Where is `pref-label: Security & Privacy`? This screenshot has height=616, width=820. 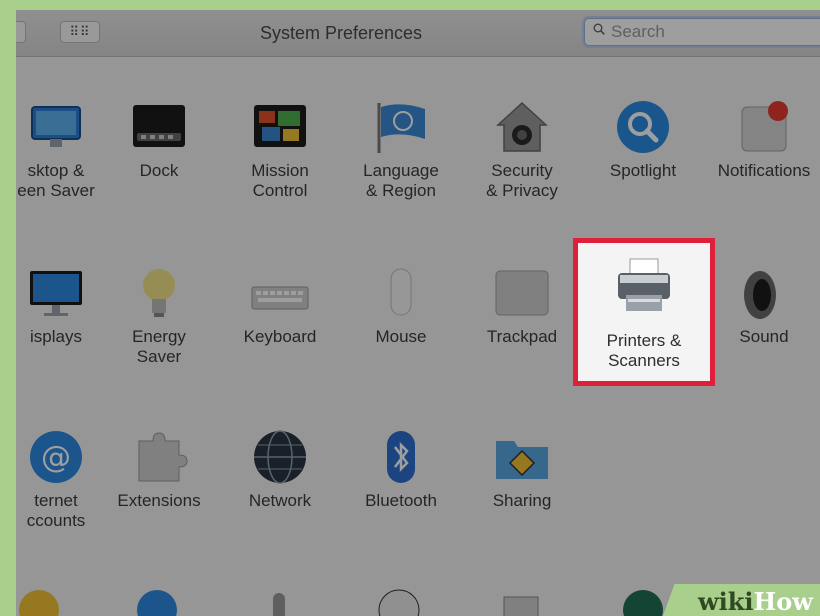 pref-label: Security & Privacy is located at coordinates (522, 180).